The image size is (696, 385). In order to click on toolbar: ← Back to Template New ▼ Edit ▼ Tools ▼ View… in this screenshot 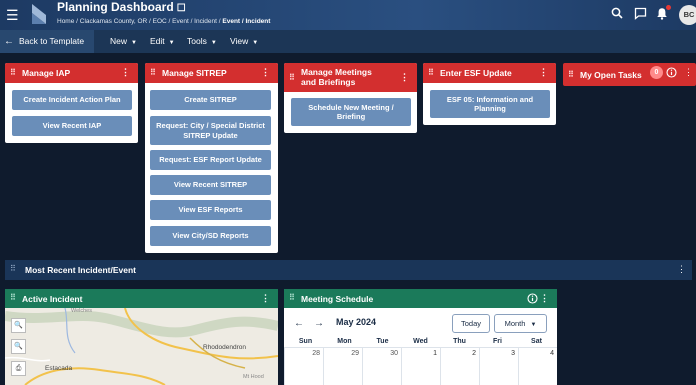, I will do `click(348, 41)`.